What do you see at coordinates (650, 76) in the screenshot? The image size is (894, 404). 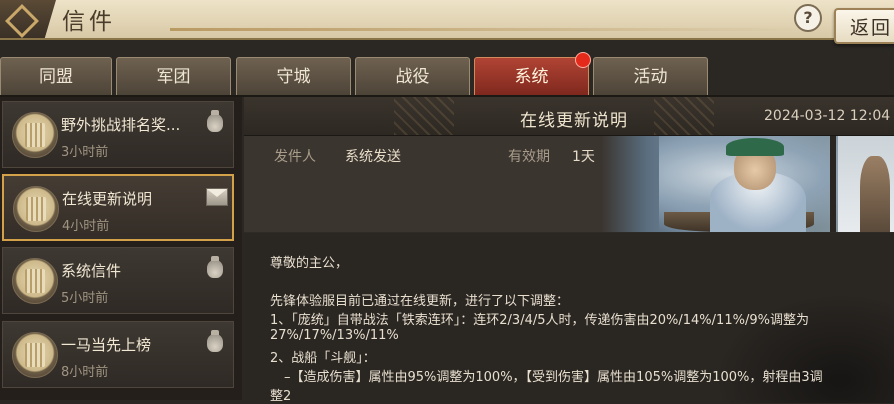 I see `tab-events: 活动` at bounding box center [650, 76].